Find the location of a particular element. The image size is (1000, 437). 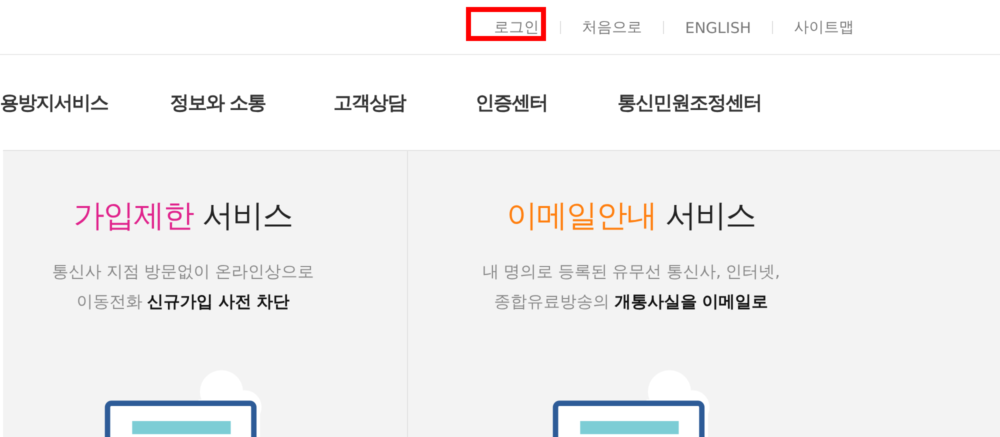

nav-menu-item: 인증센터 is located at coordinates (512, 103).